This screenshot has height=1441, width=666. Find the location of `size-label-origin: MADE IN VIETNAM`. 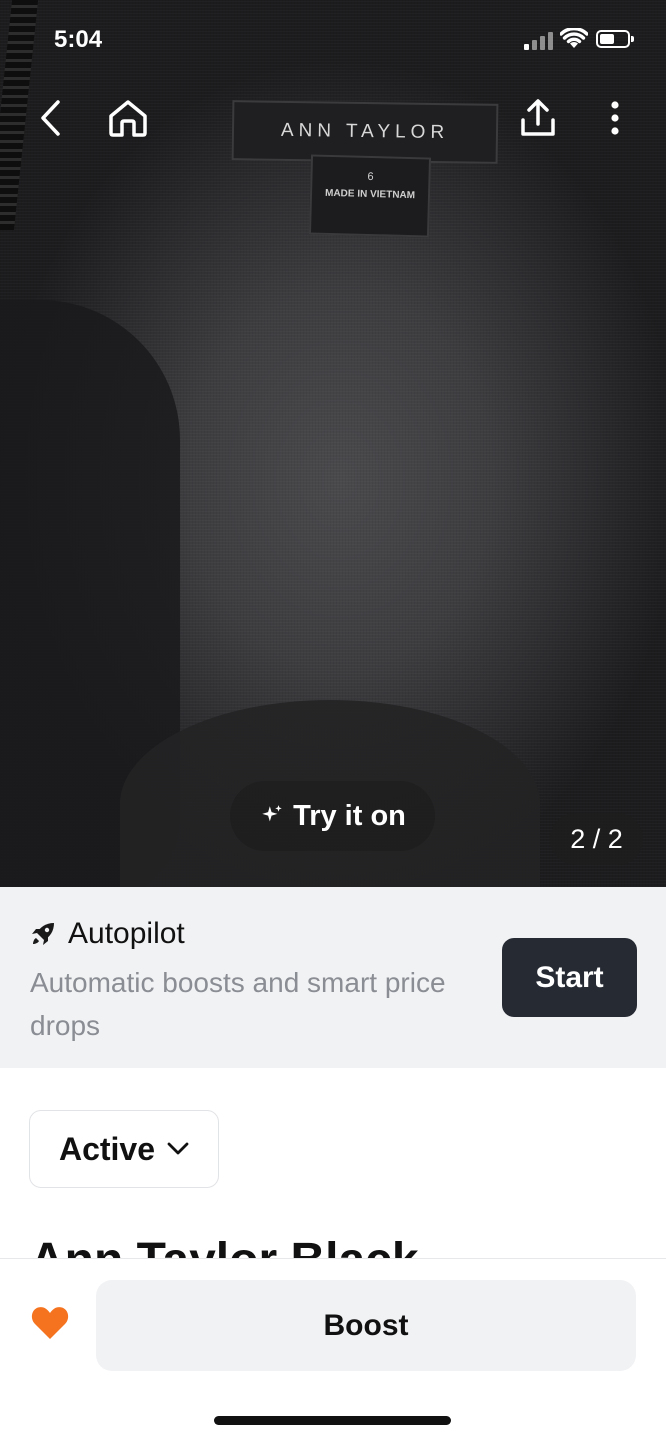

size-label-origin: MADE IN VIETNAM is located at coordinates (370, 194).